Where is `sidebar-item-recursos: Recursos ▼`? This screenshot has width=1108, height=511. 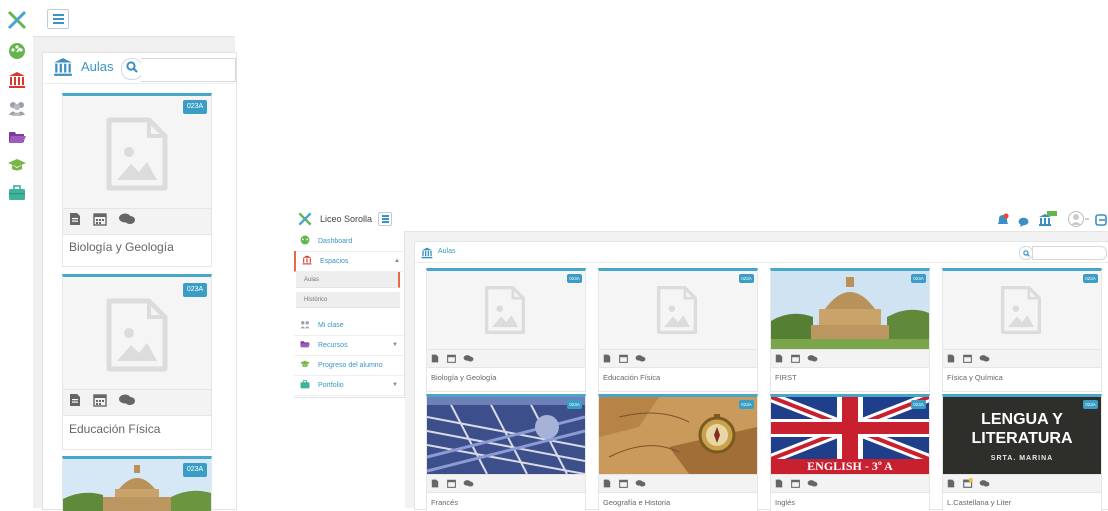 sidebar-item-recursos: Recursos ▼ is located at coordinates (349, 345).